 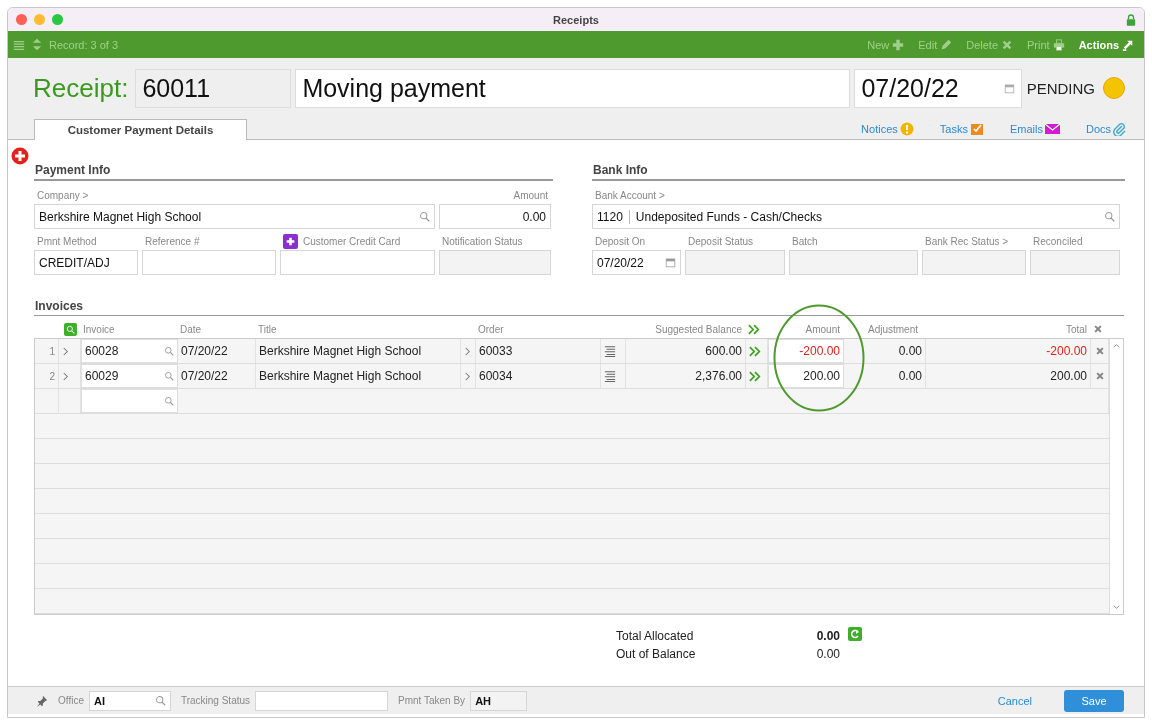 I want to click on zoom-button, so click(x=57, y=19).